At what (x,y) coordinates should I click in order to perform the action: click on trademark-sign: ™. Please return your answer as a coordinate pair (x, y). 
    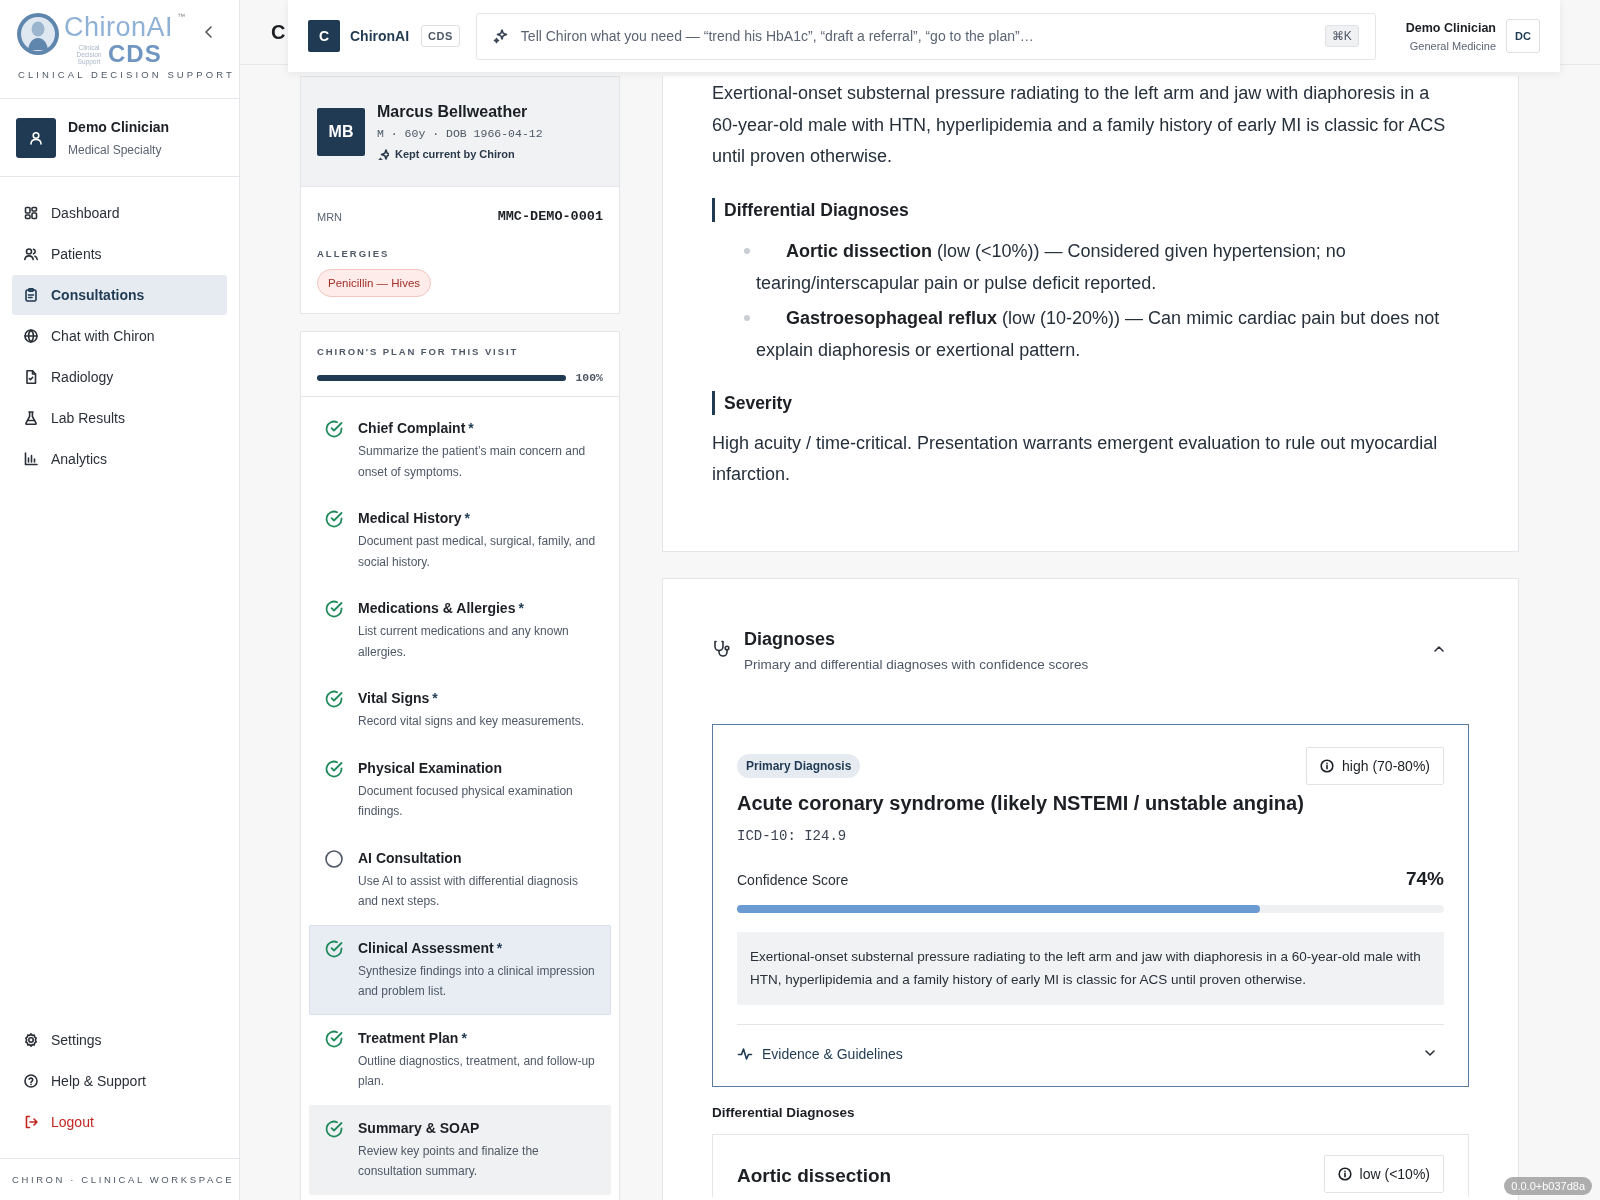
    Looking at the image, I should click on (181, 16).